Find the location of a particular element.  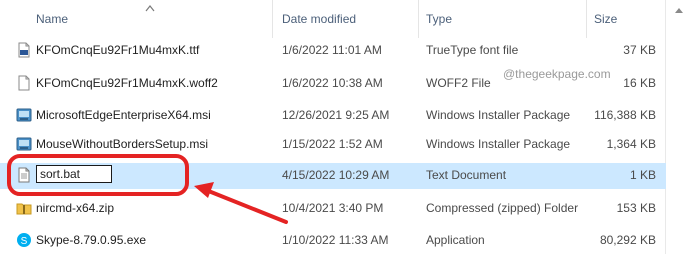

sort-ascending-icon is located at coordinates (150, 8).